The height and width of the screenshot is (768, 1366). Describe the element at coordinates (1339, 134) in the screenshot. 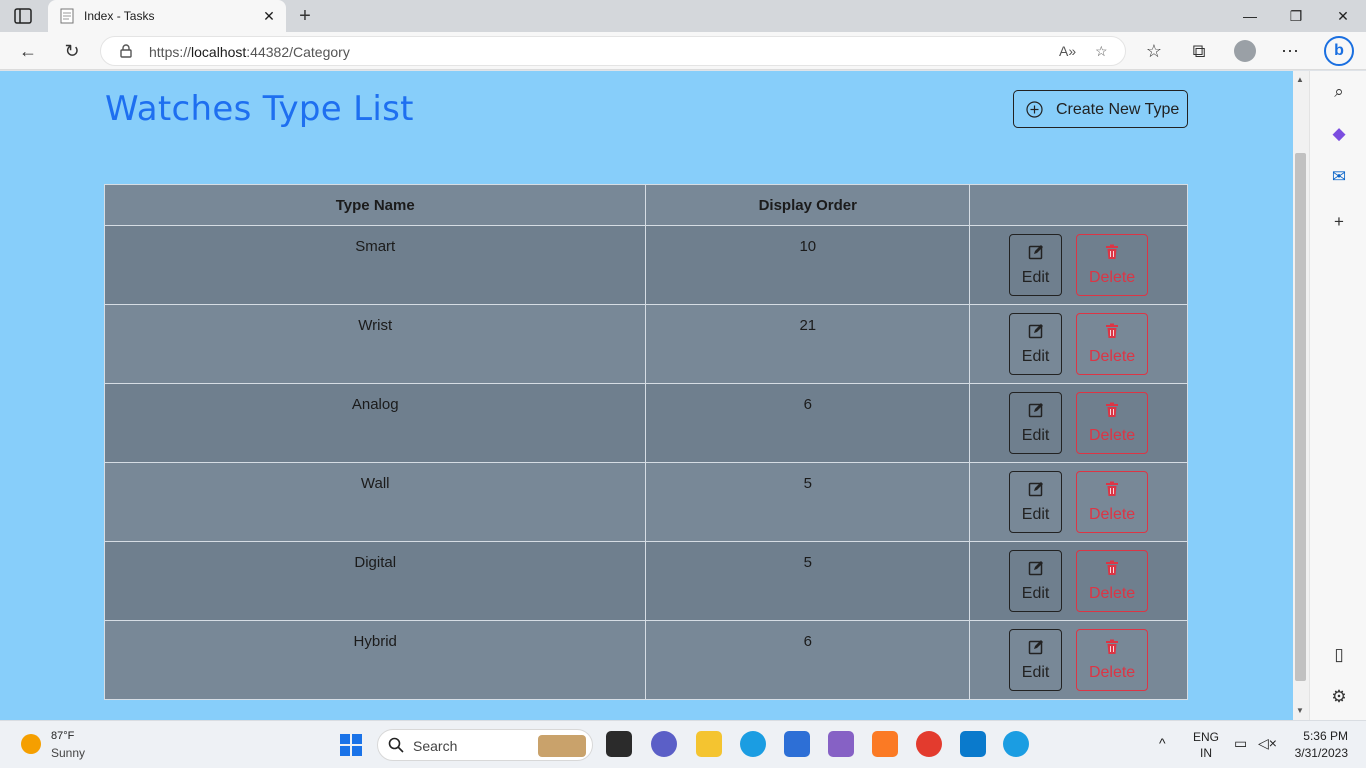

I see `copilot-icon: ◆` at that location.